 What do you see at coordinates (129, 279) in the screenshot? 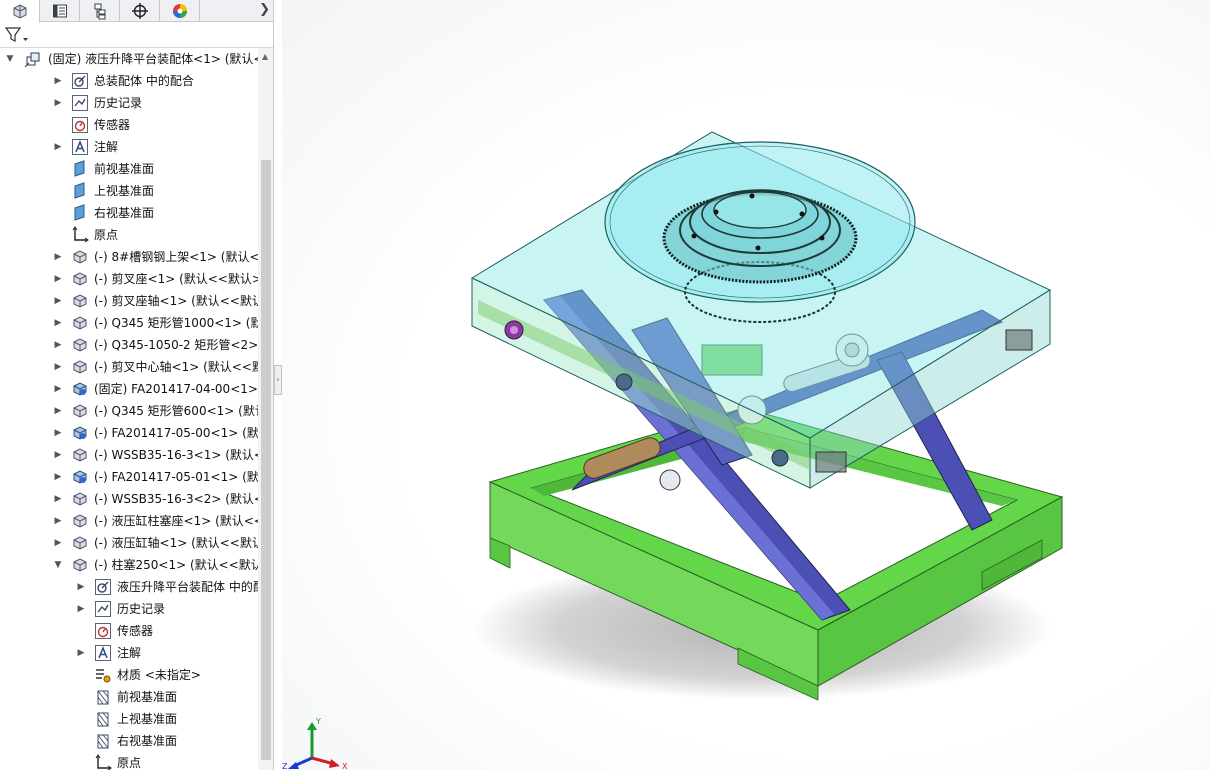
I see `tree-item: ▶ (-) 剪叉座<1> (默认<<默认>_显示` at bounding box center [129, 279].